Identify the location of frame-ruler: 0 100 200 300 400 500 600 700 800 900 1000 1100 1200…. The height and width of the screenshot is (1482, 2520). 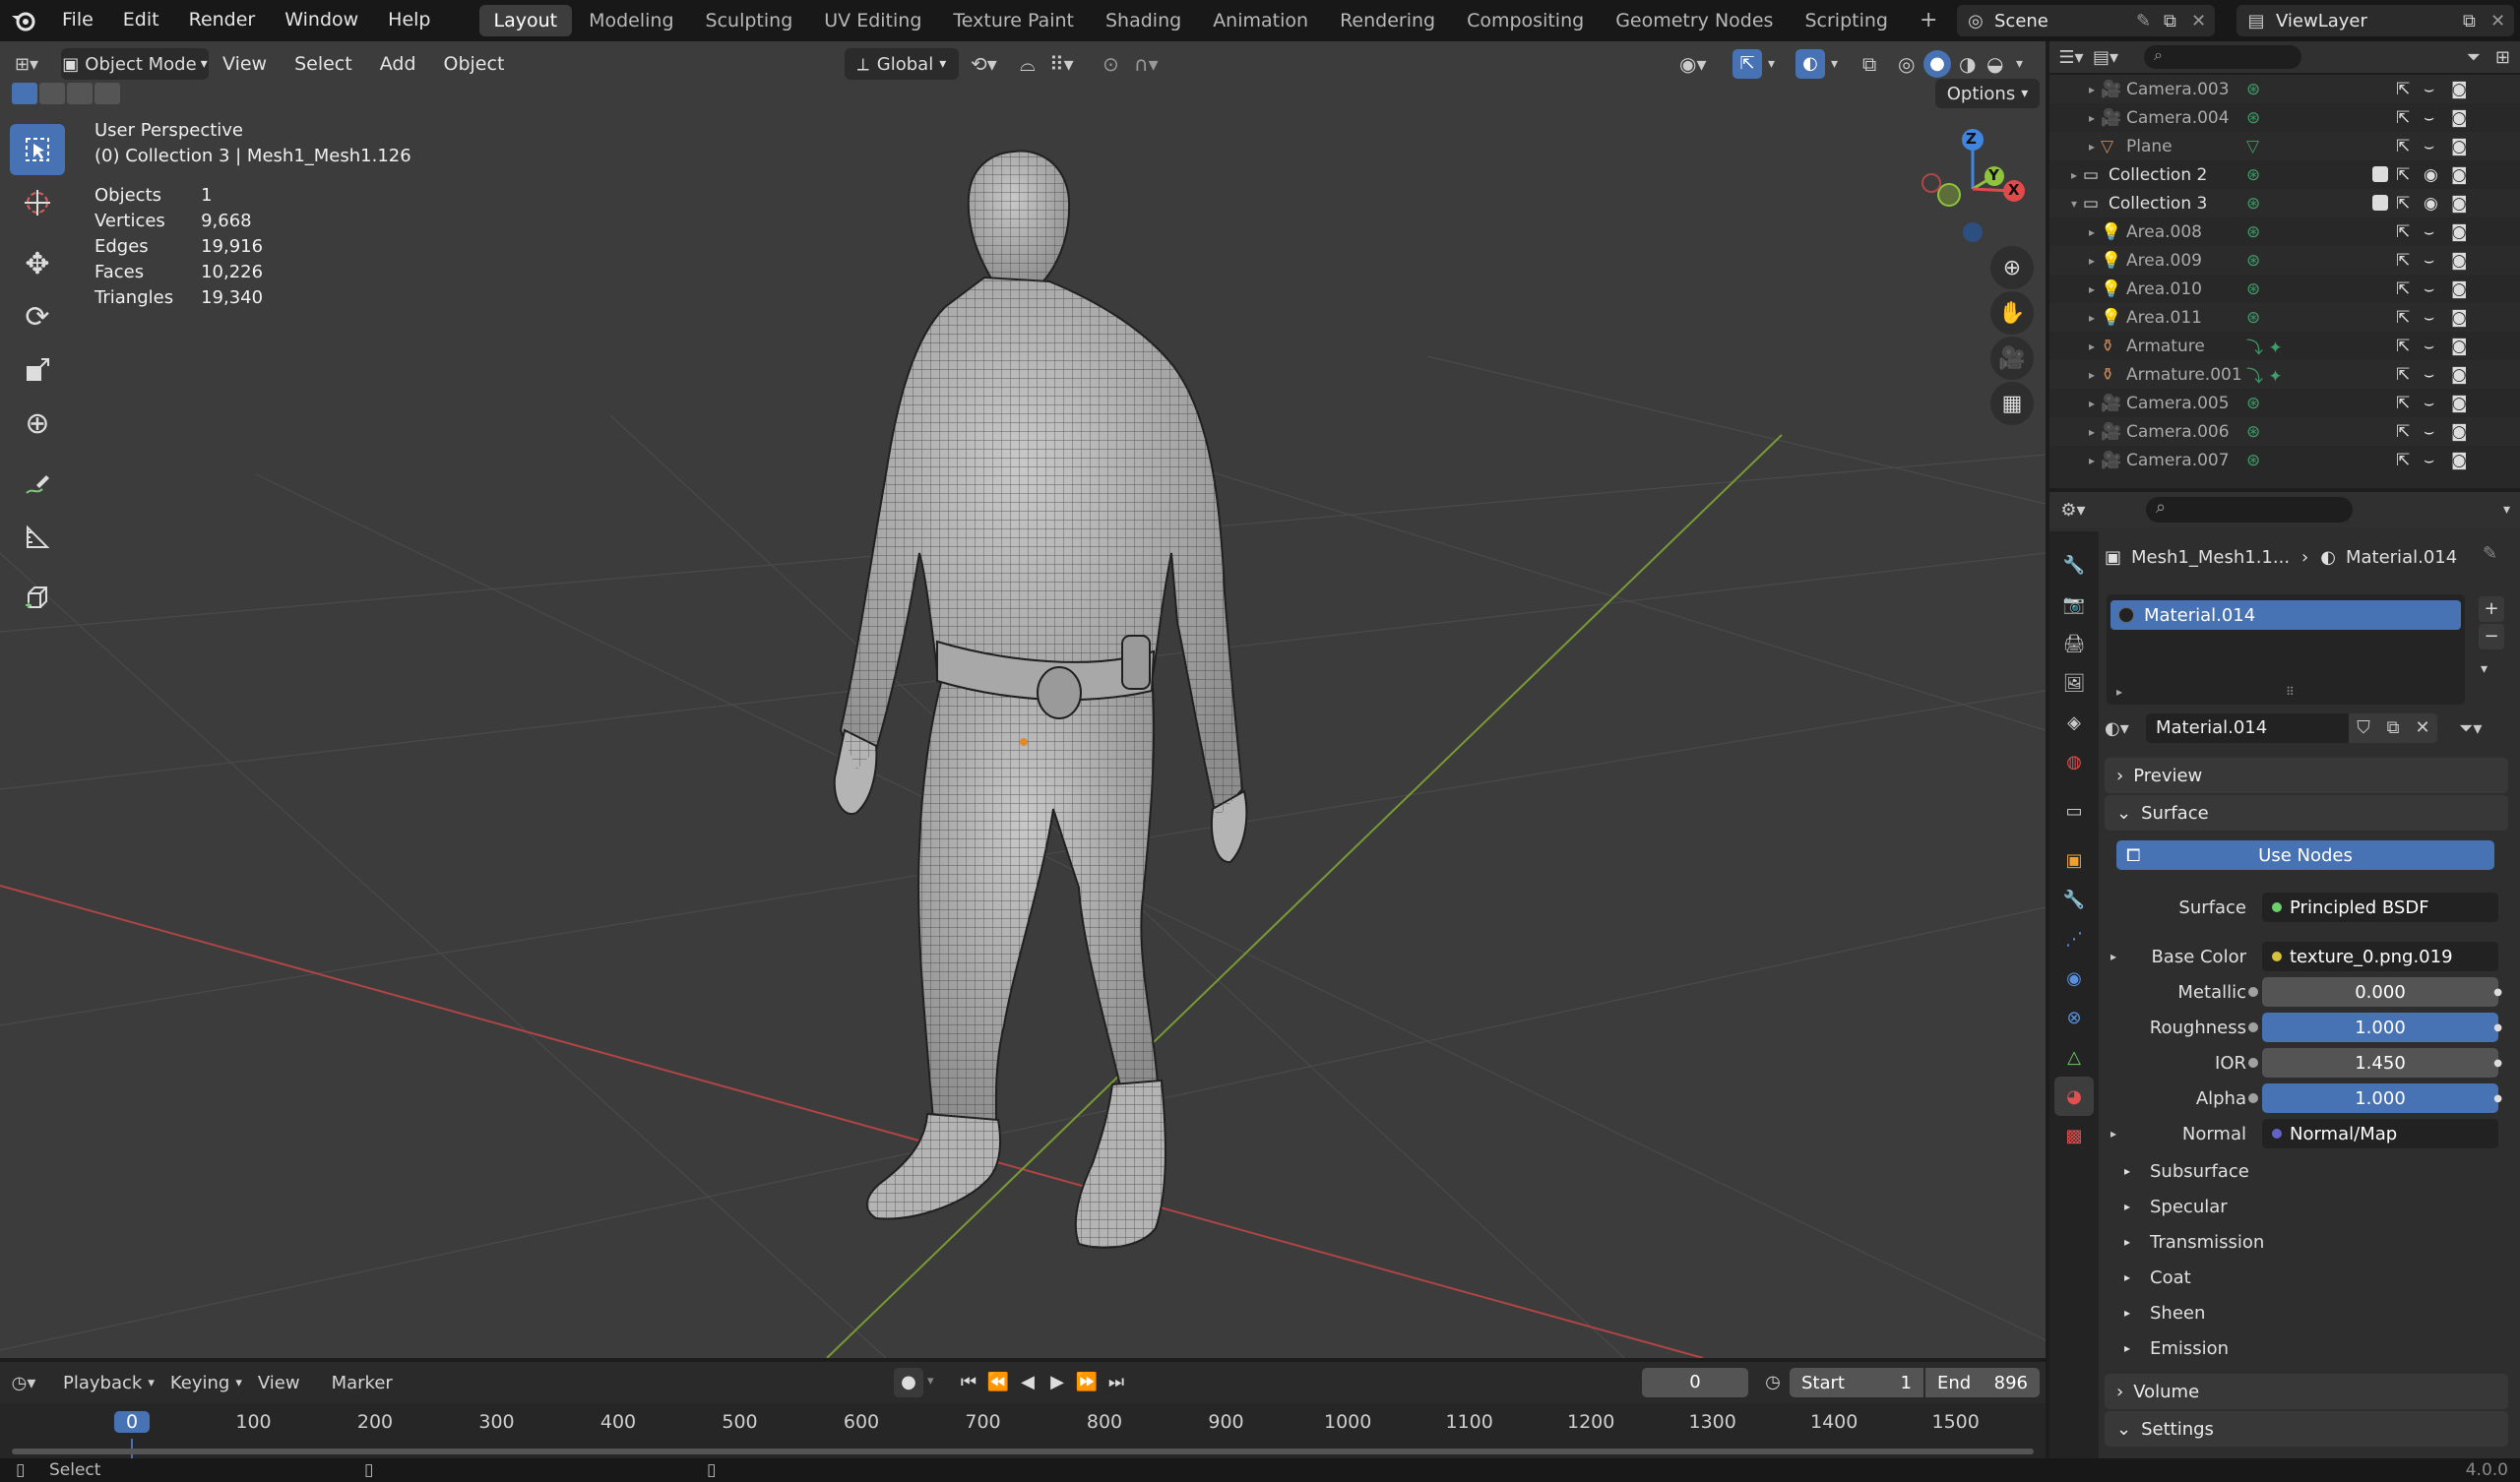
(1023, 1430).